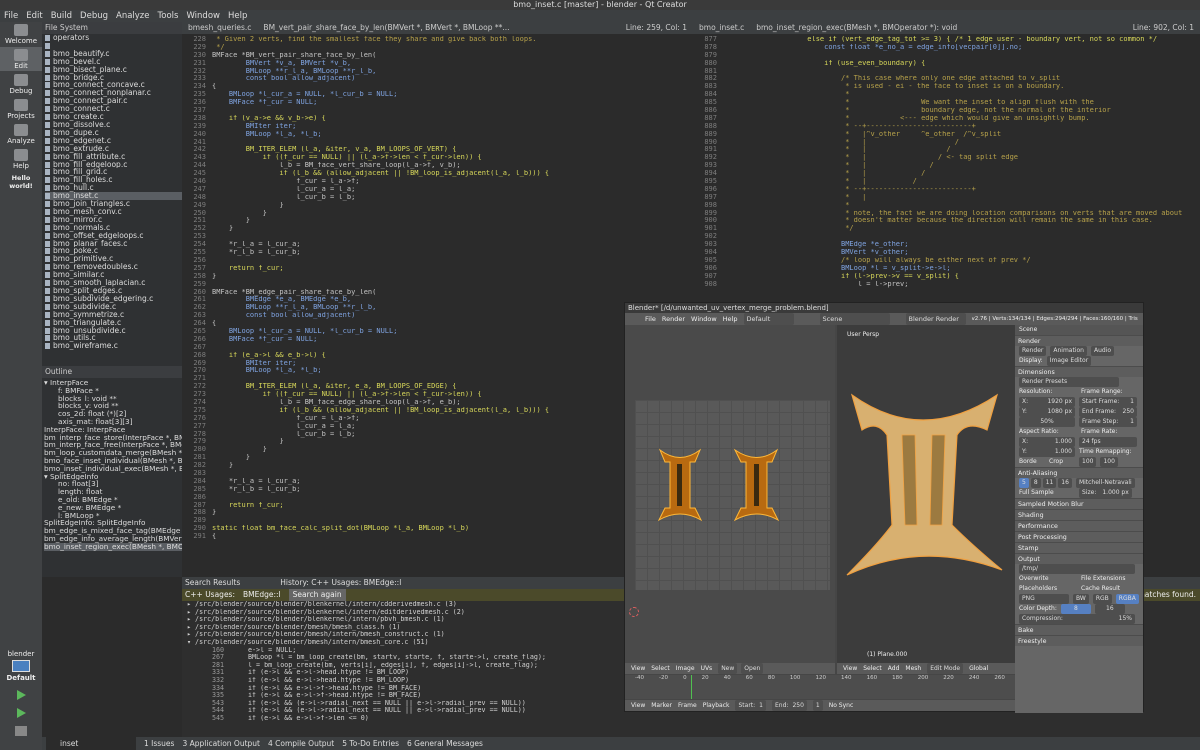  What do you see at coordinates (113, 422) in the screenshot?
I see `outline-item: axis_mat: float[3][3]` at bounding box center [113, 422].